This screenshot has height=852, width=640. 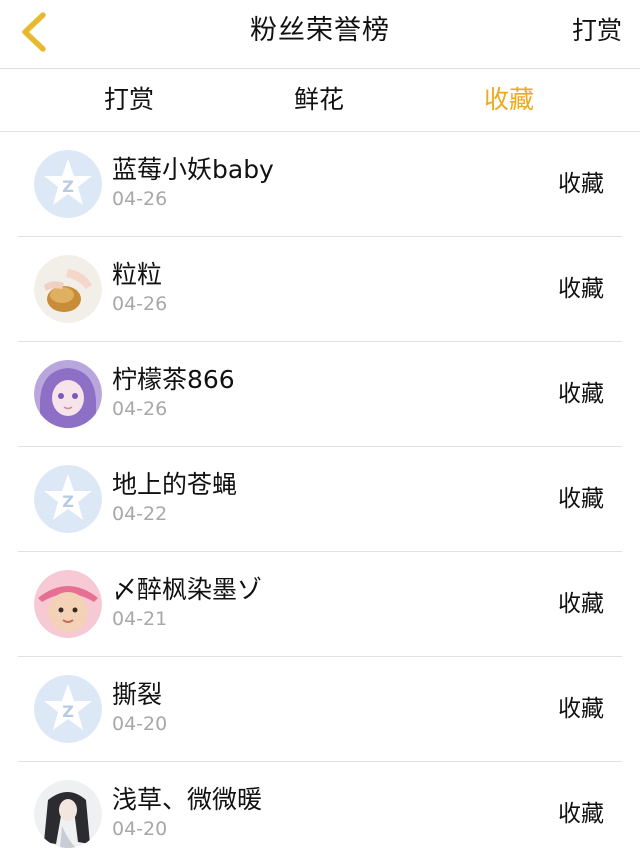 What do you see at coordinates (129, 100) in the screenshot?
I see `tab-reward: 打赏` at bounding box center [129, 100].